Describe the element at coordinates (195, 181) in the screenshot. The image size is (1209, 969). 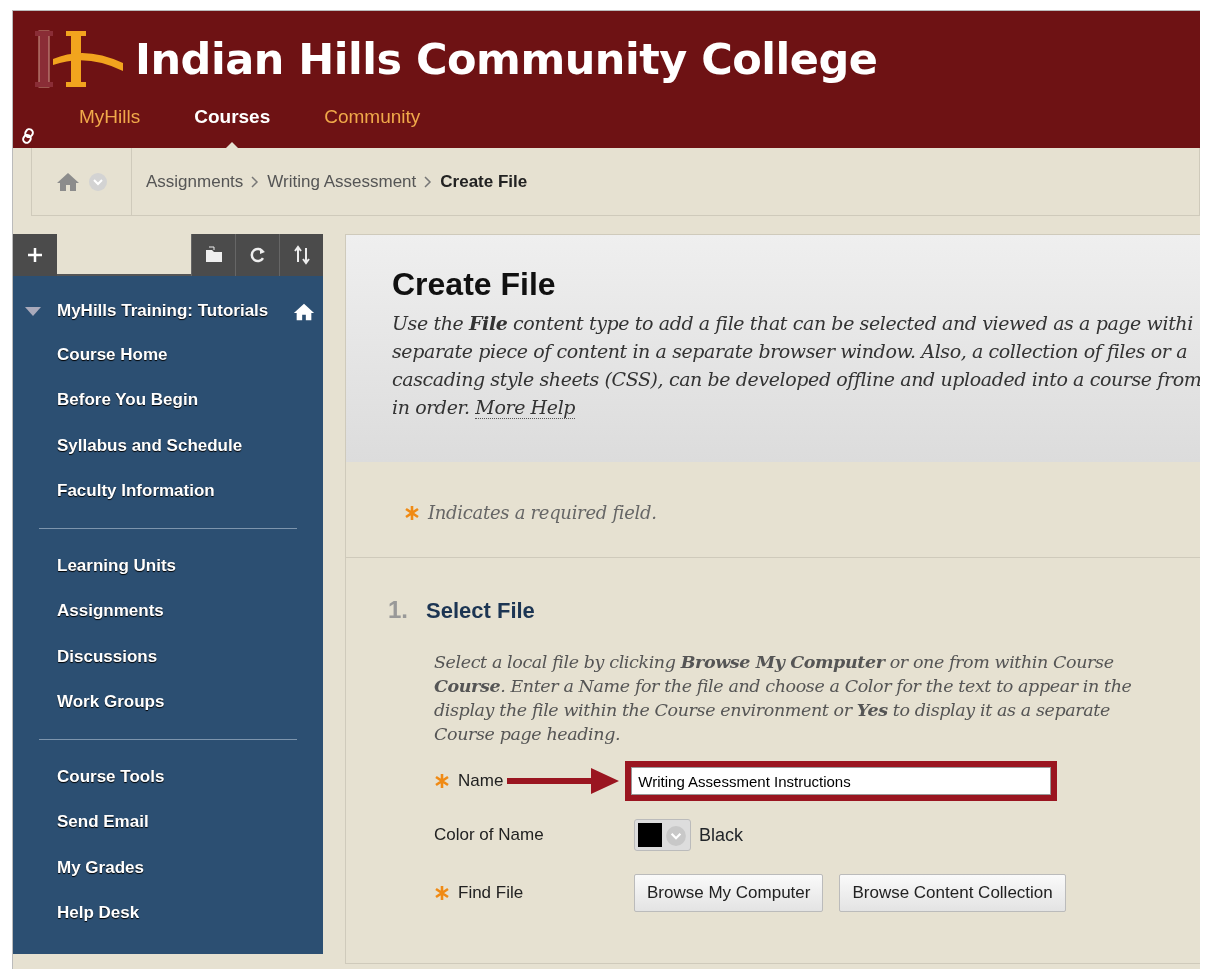
I see `breadcrumb-link: Assignments` at that location.